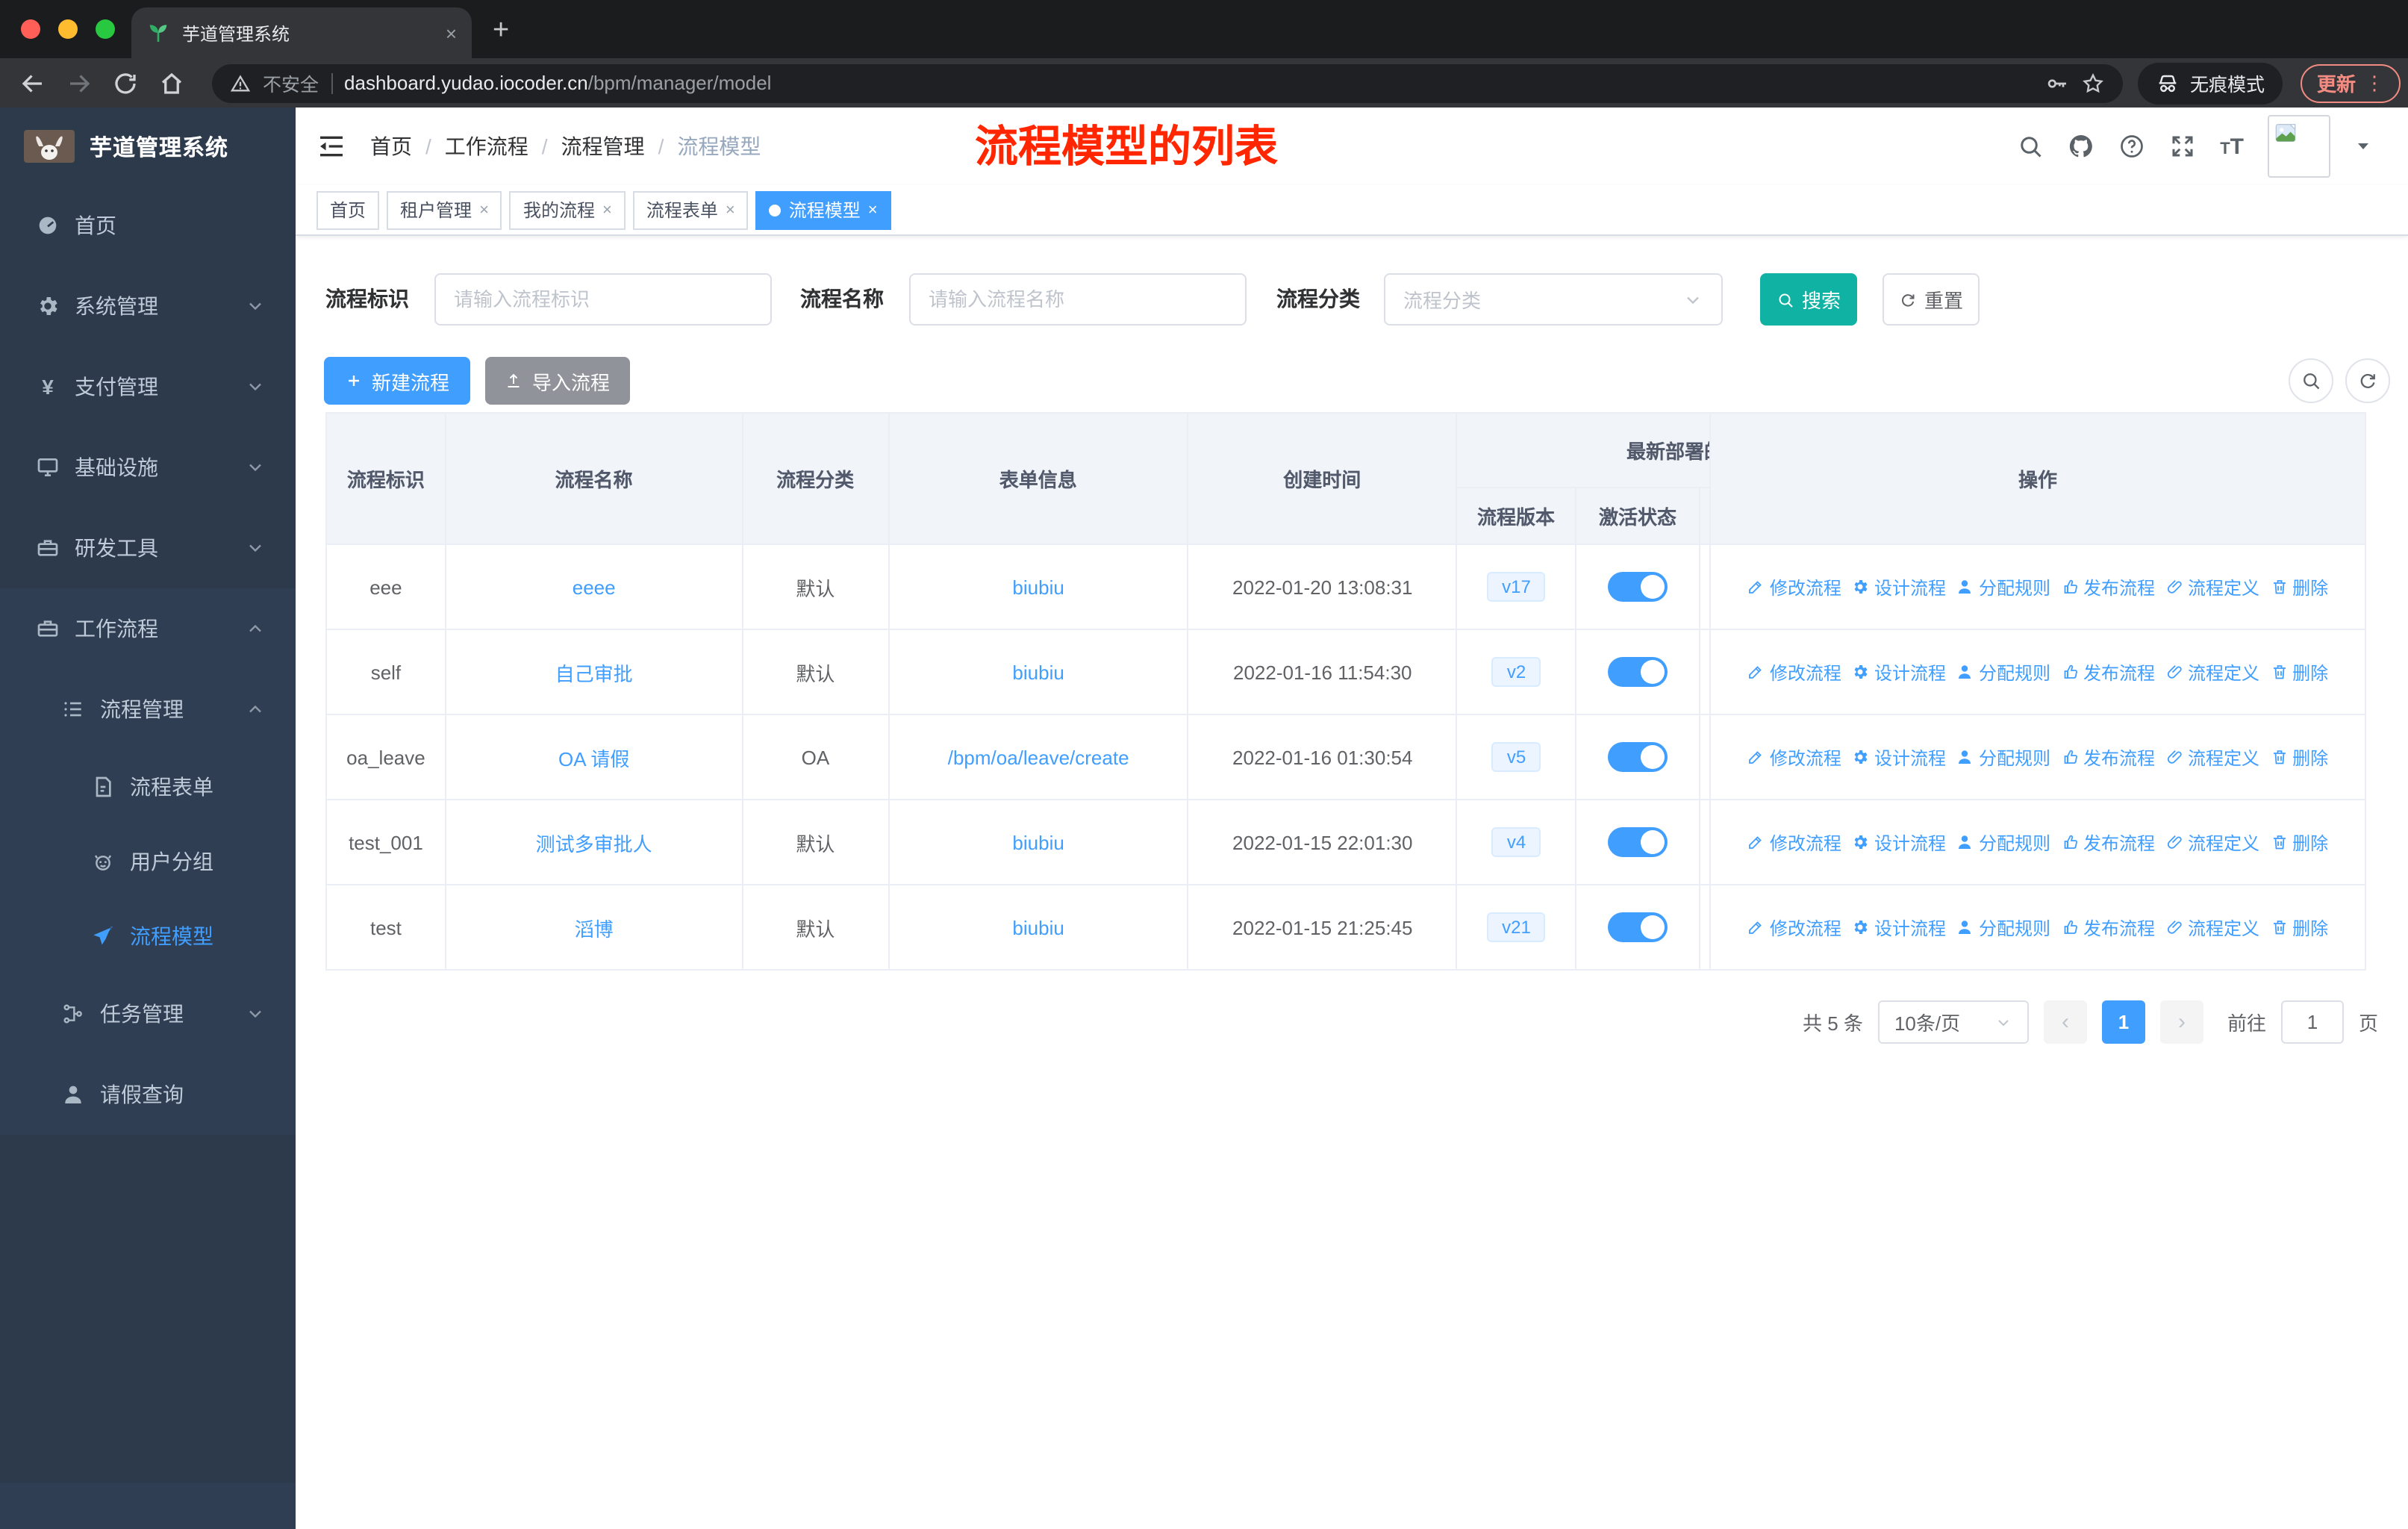  What do you see at coordinates (171, 82) in the screenshot?
I see `home-icon` at bounding box center [171, 82].